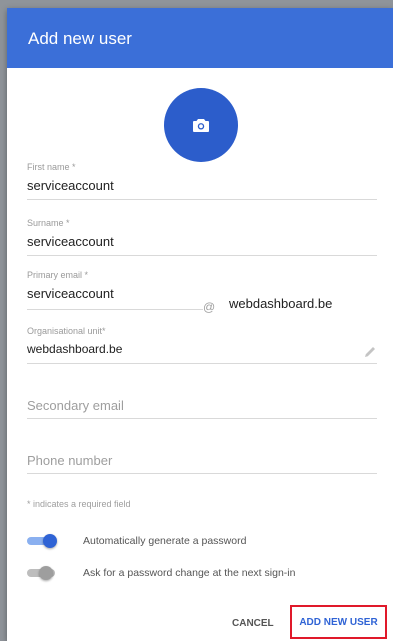 This screenshot has width=393, height=641. Describe the element at coordinates (48, 223) in the screenshot. I see `surname-label: Surname *` at that location.